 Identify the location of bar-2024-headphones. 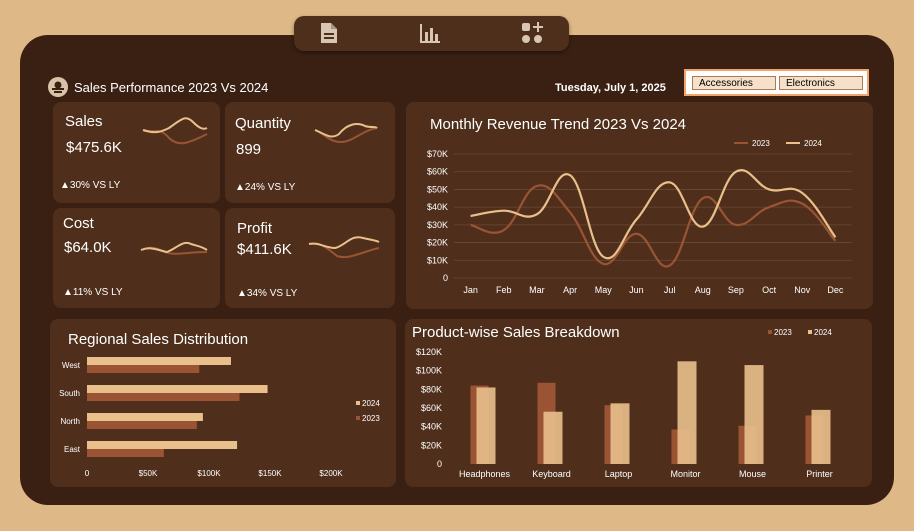
(486, 425).